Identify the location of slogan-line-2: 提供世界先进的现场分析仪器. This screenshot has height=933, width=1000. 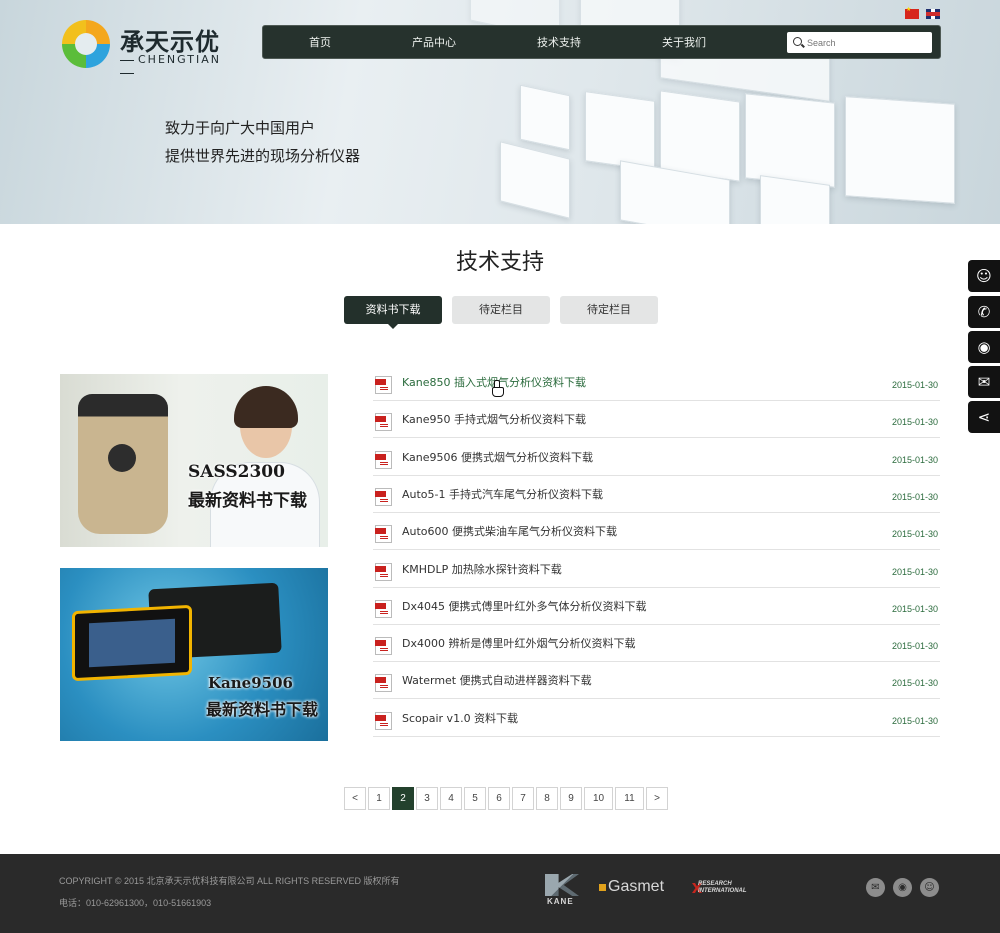
(263, 156).